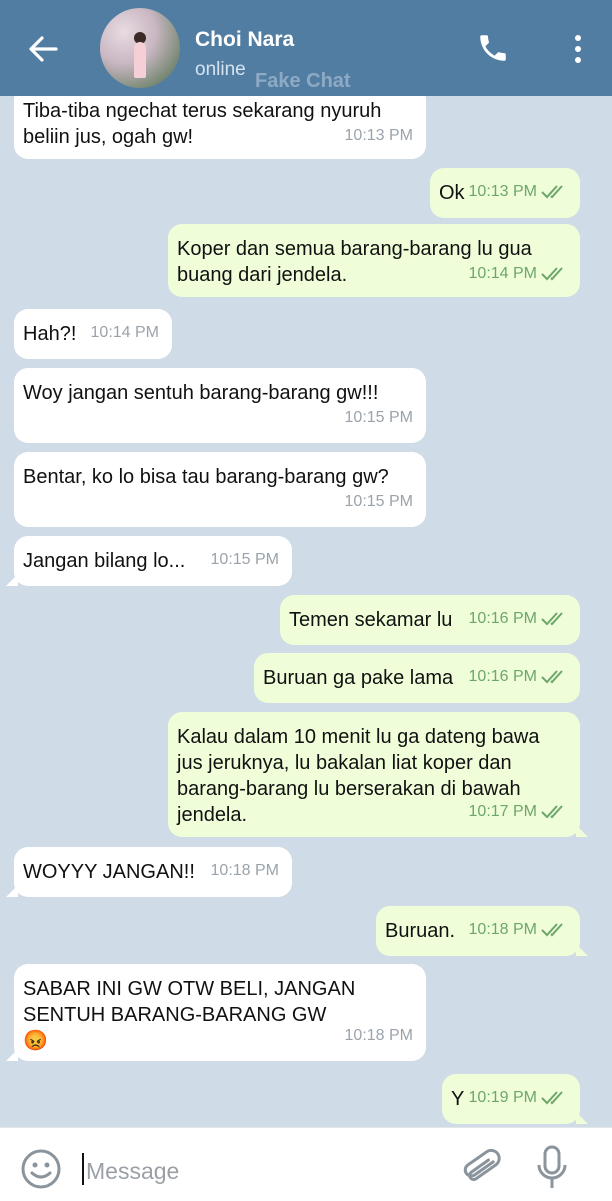 The width and height of the screenshot is (612, 1201). Describe the element at coordinates (303, 81) in the screenshot. I see `watermark: Fake Chat` at that location.